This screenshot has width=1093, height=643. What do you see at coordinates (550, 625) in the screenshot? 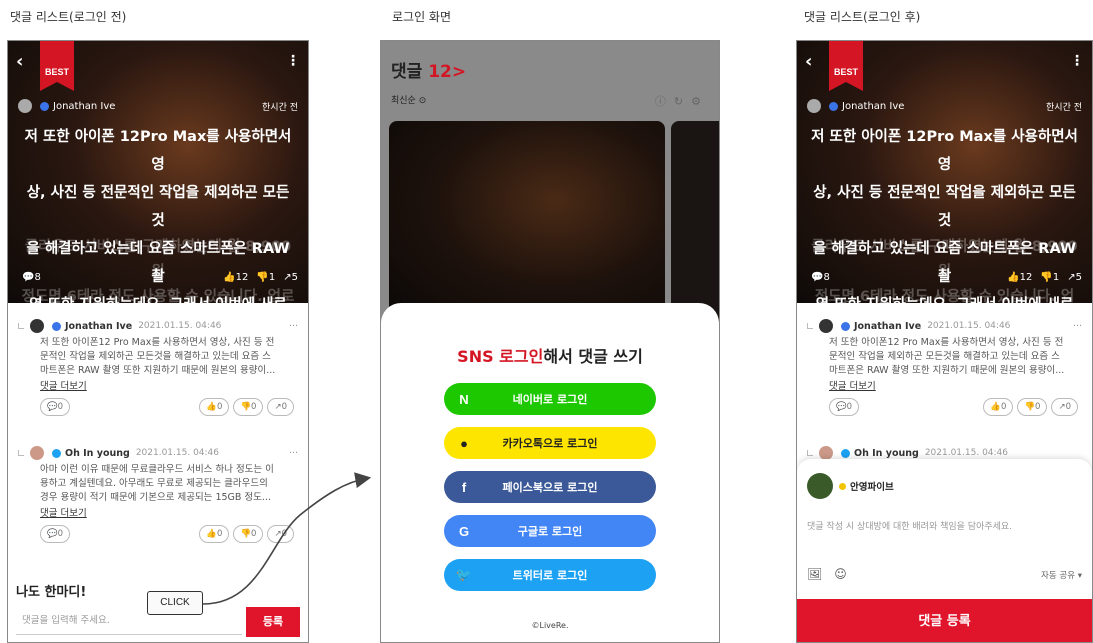
I see `brand-label: ©LiveRe.` at bounding box center [550, 625].